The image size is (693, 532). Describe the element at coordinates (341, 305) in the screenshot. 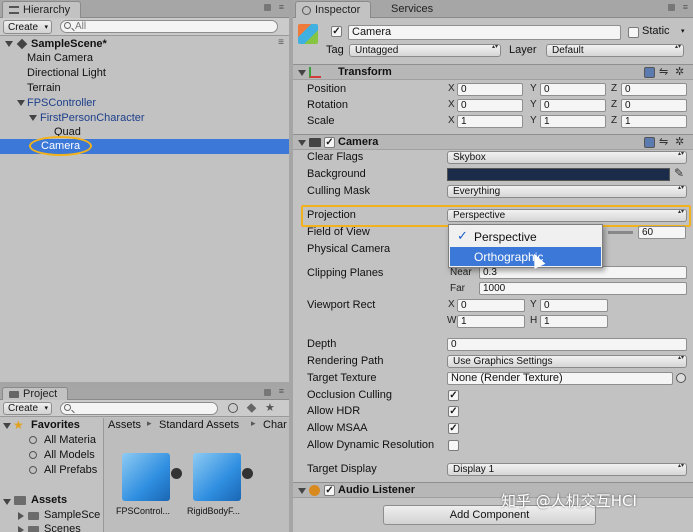

I see `viewport-rect-label: Viewport Rect` at that location.